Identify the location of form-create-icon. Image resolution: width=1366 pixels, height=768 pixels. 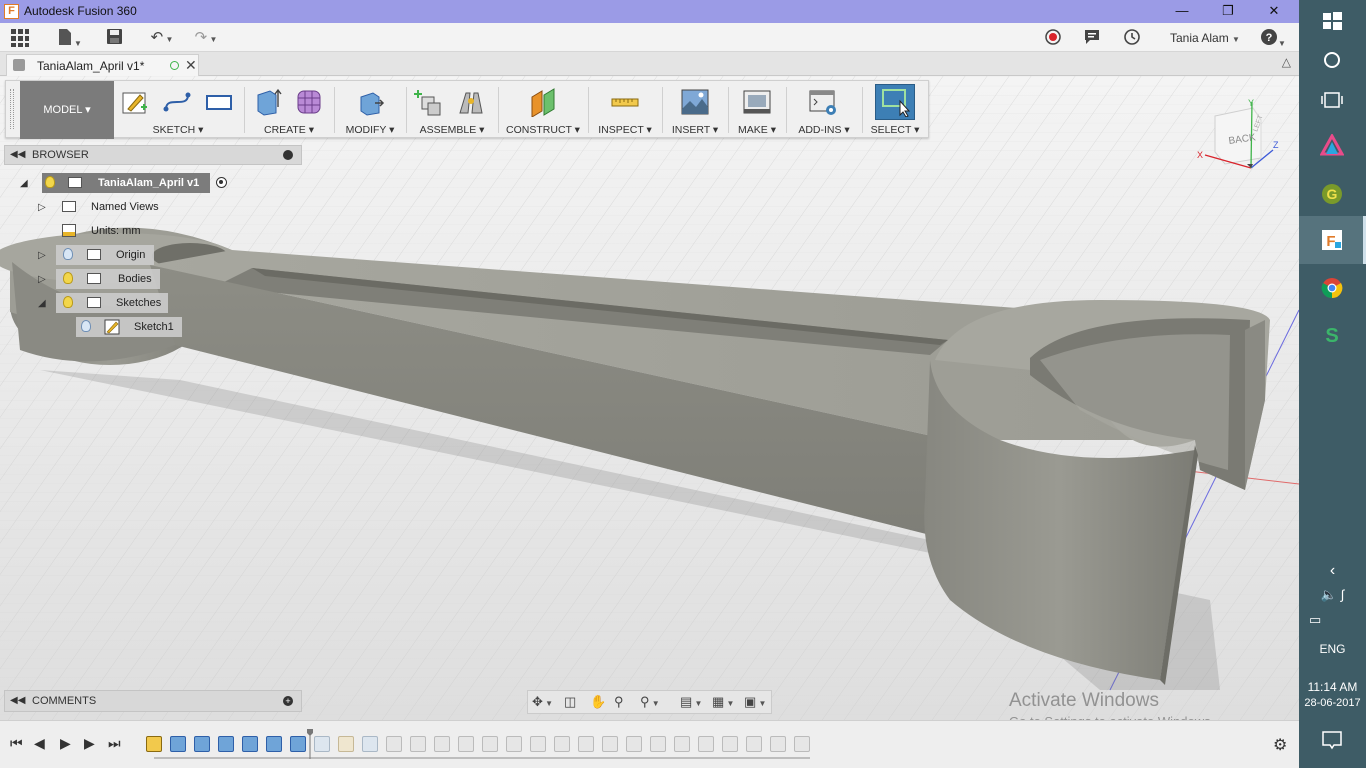
(309, 102).